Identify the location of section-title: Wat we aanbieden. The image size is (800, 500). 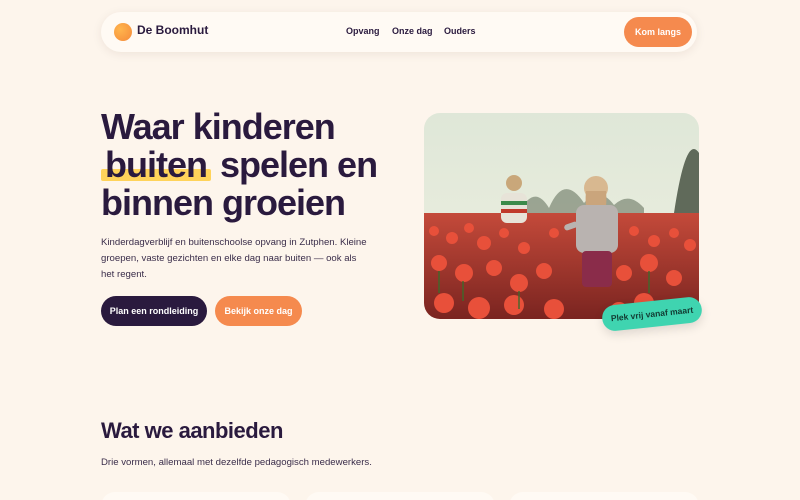
(192, 430).